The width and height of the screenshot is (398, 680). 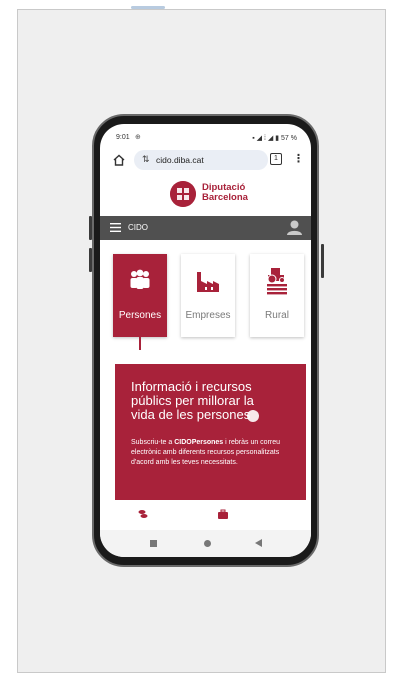 I want to click on brand-name: Diputació Barcelona, so click(x=225, y=193).